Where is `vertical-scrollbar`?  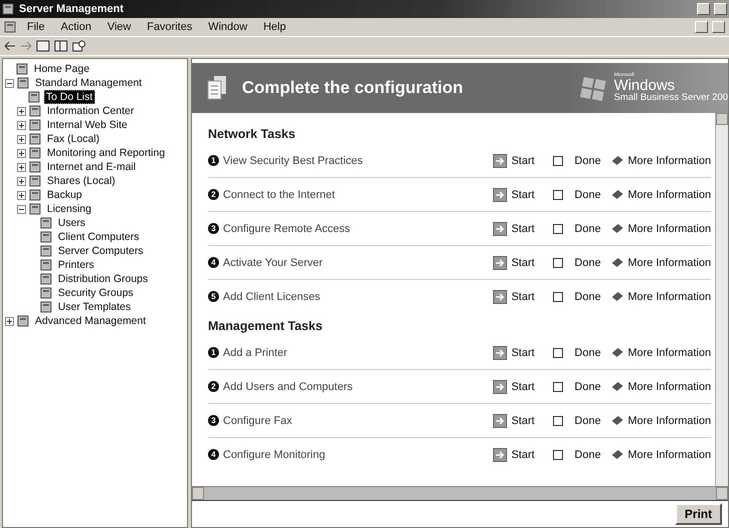
vertical-scrollbar is located at coordinates (721, 299).